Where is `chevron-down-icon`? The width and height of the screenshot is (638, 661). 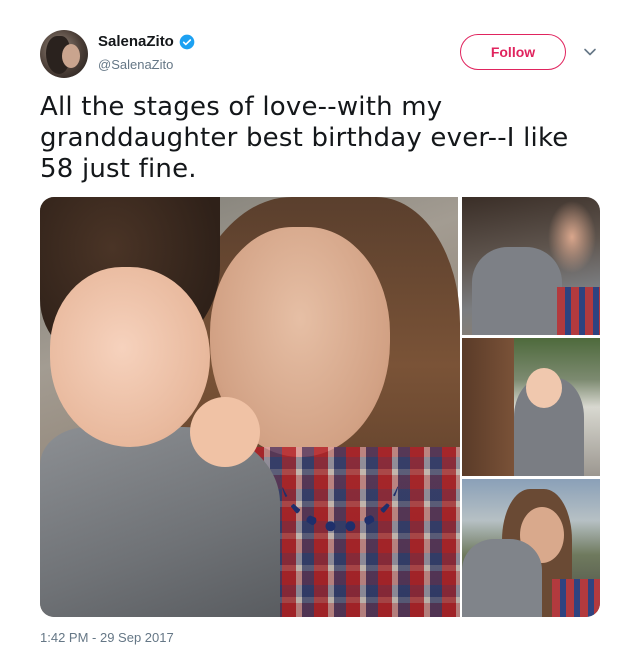
chevron-down-icon is located at coordinates (590, 52).